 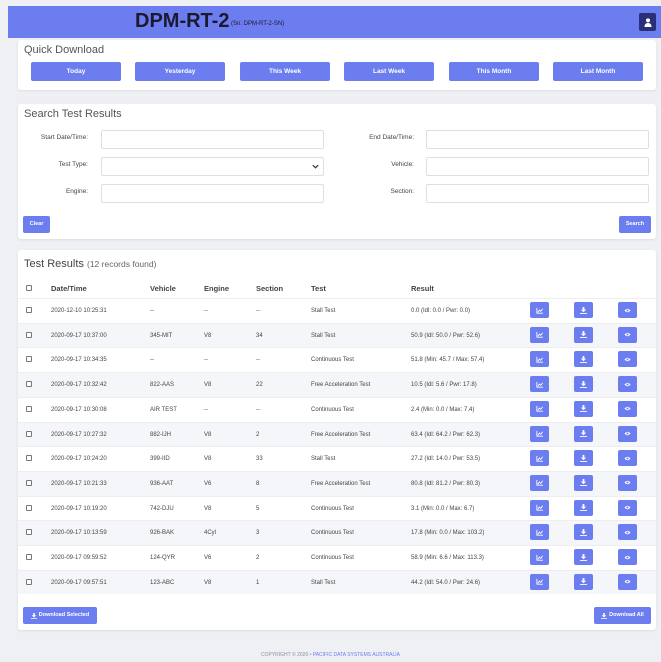 What do you see at coordinates (441, 311) in the screenshot?
I see `row-result: 0.0 (Idl: 0.0 / Pwr: 0.0)` at bounding box center [441, 311].